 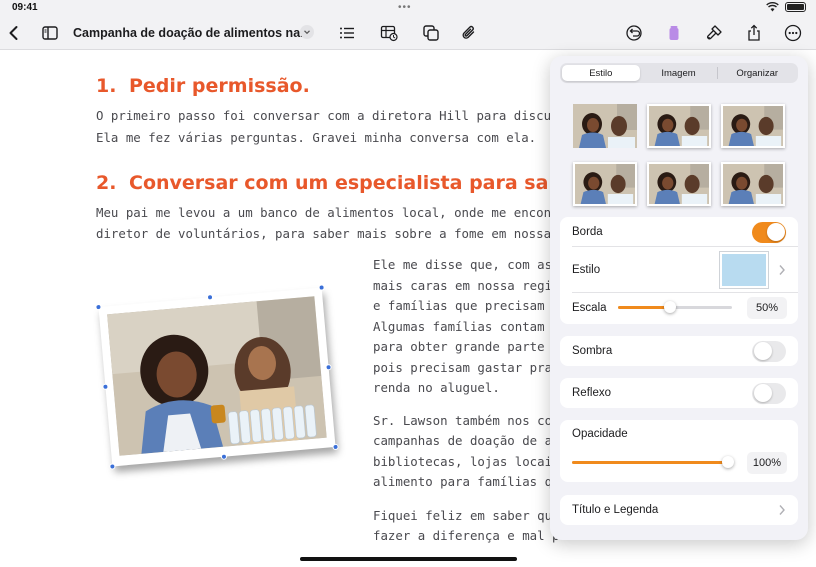 What do you see at coordinates (466, 326) in the screenshot?
I see `column-line: Algumas famílias contam c` at bounding box center [466, 326].